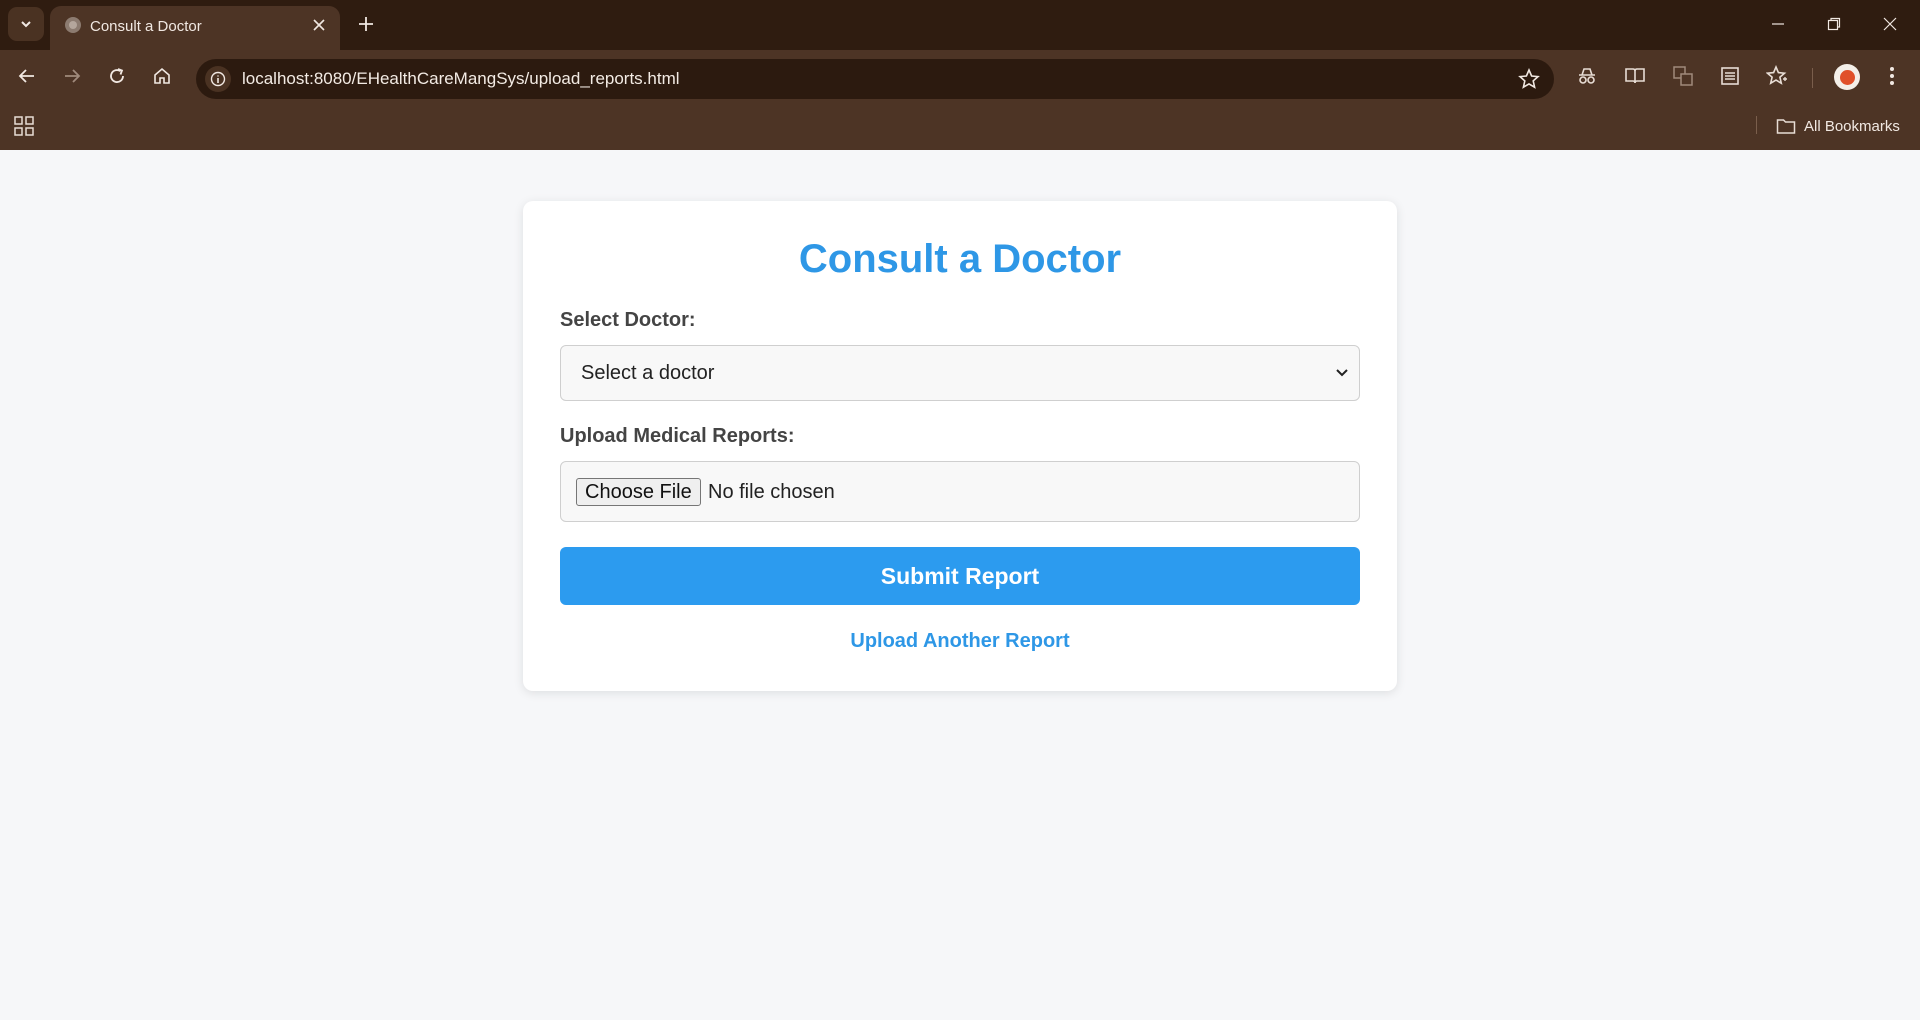 The width and height of the screenshot is (1920, 1020). I want to click on minimize-button, so click(1778, 24).